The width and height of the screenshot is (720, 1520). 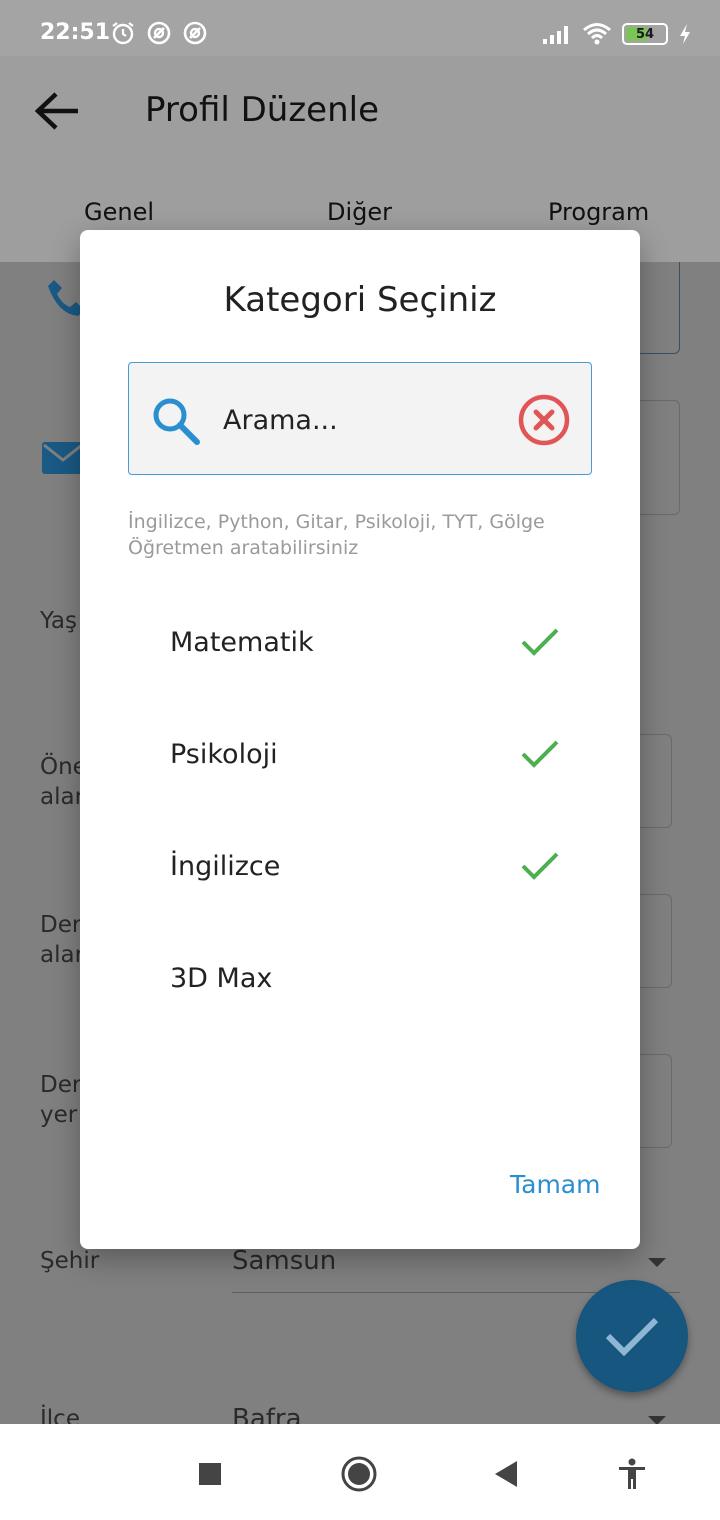 I want to click on arrow-left-icon, so click(x=57, y=111).